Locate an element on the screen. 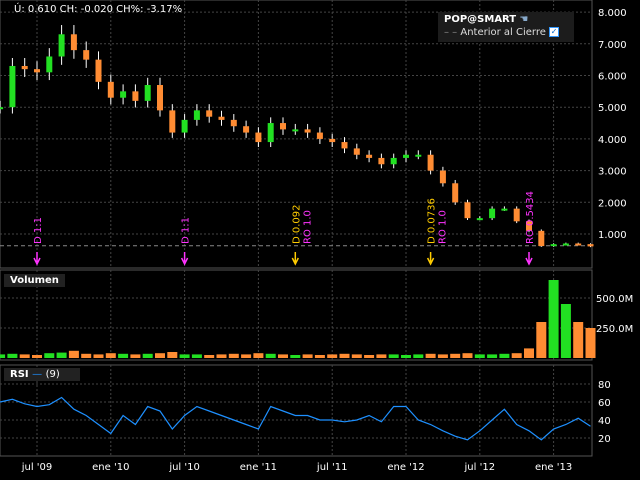 The width and height of the screenshot is (640, 480). legend-box: POP@SMART ☚ – – Anterior al Cierre ✓ is located at coordinates (506, 27).